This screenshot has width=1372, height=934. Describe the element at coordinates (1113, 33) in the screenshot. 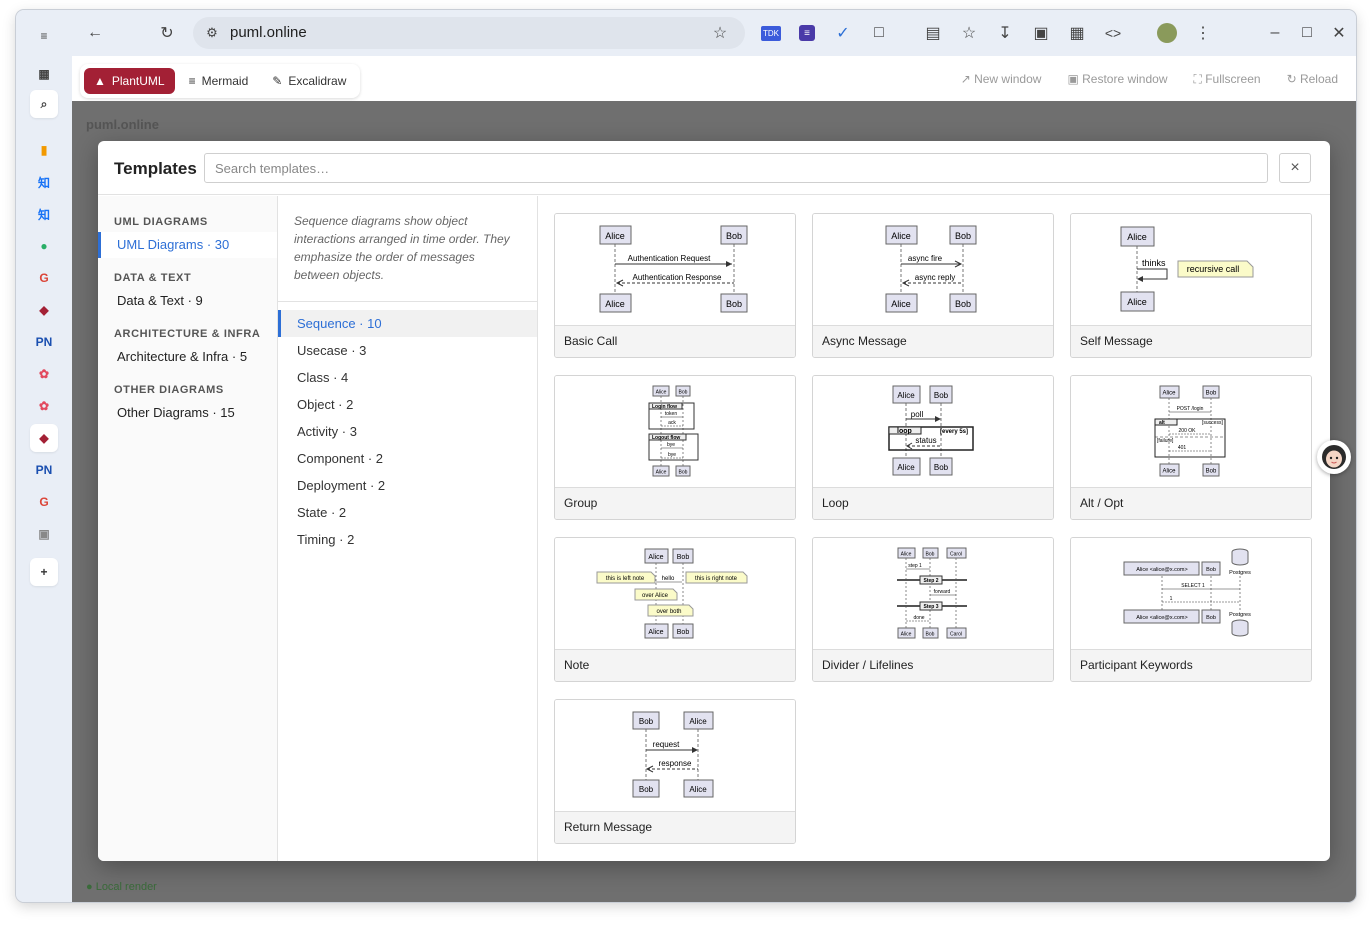

I see `code-icon: <>` at that location.